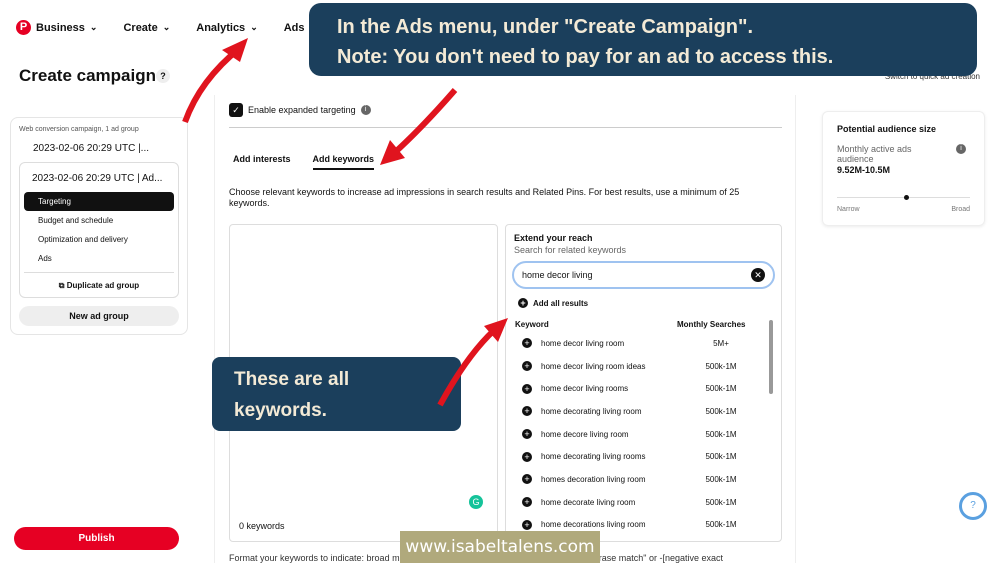 The height and width of the screenshot is (563, 1000). What do you see at coordinates (973, 506) in the screenshot?
I see `help-chat-icon: ?` at bounding box center [973, 506].